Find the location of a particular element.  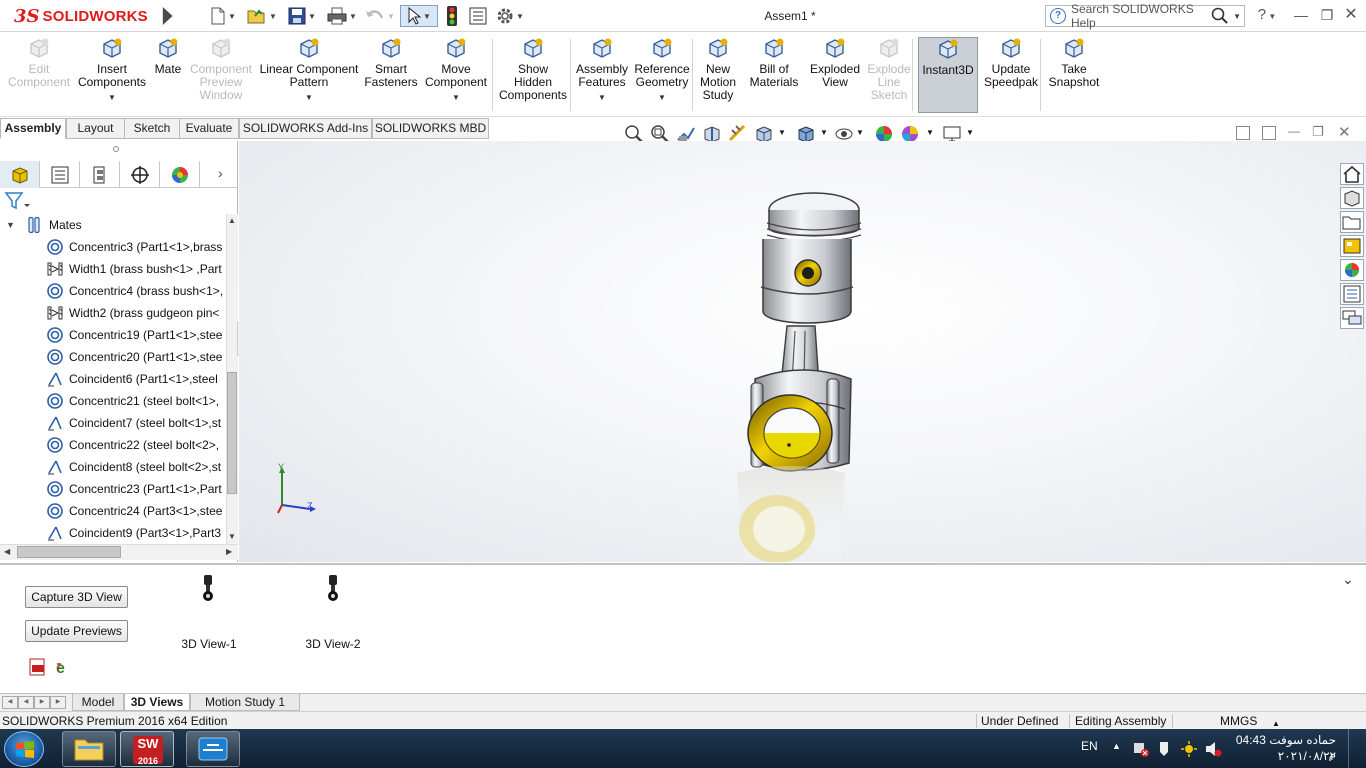

volume-muted-icon is located at coordinates (1213, 749).